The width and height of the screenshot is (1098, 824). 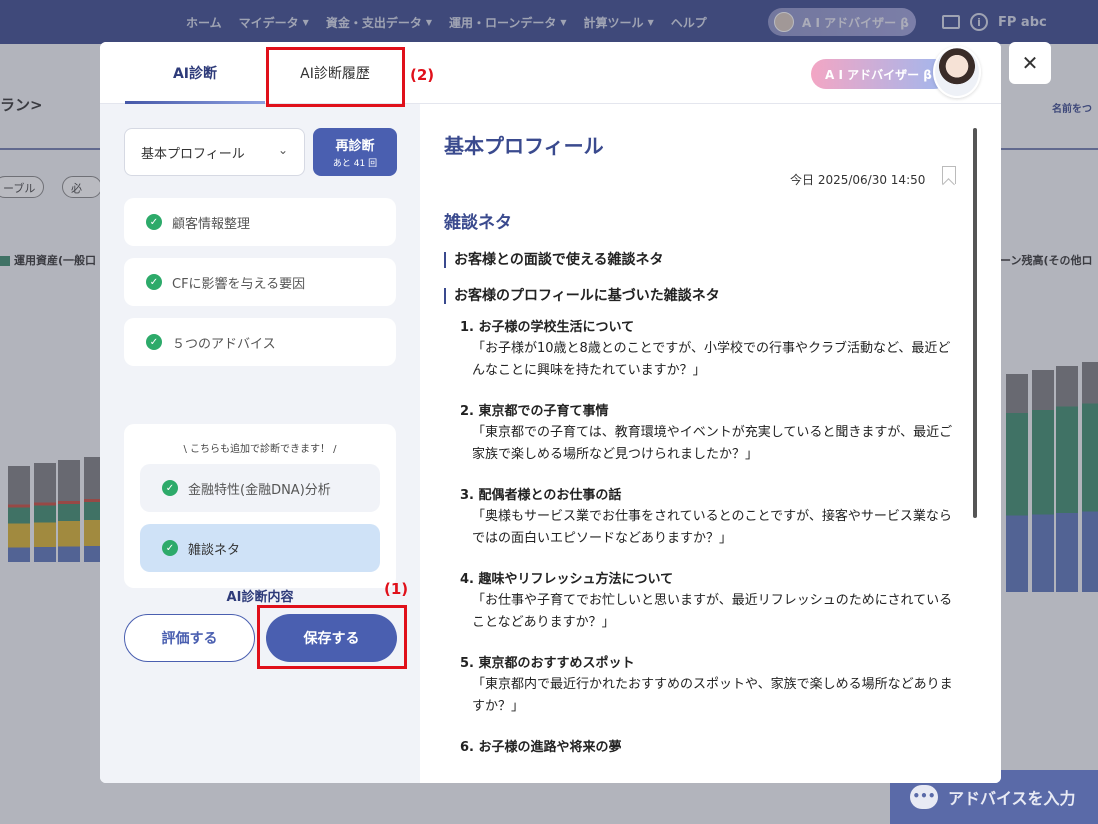 I want to click on tab-ai-diagnosis: AI診断, so click(x=195, y=73).